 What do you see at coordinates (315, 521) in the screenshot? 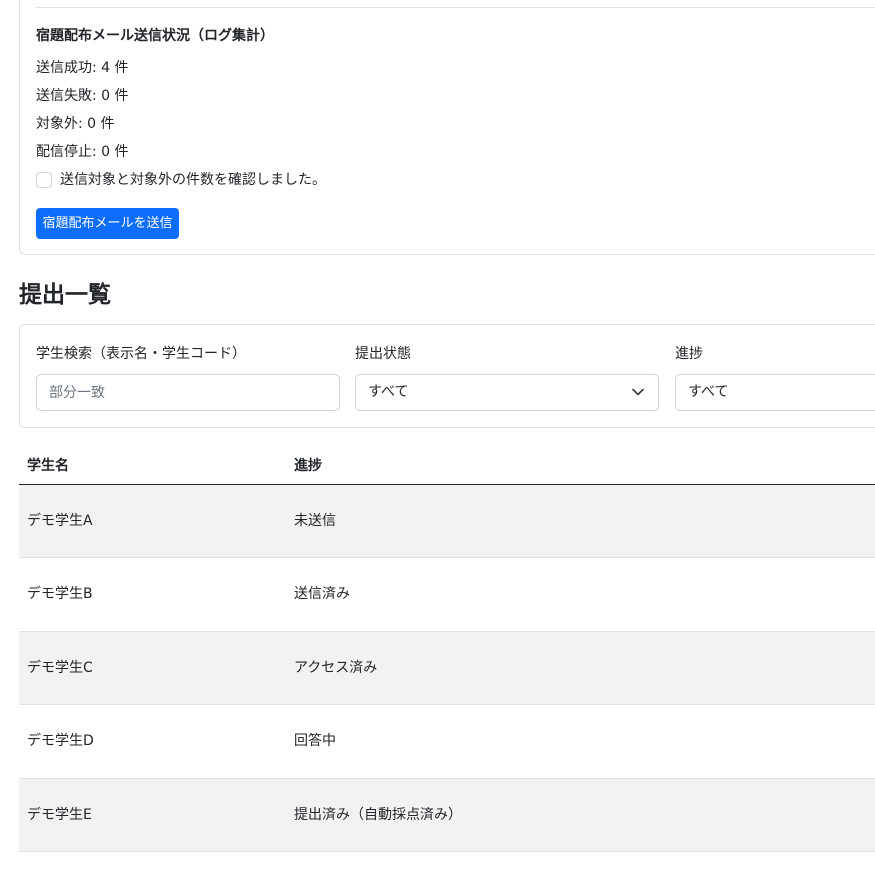
I see `progress-cell: 未送信` at bounding box center [315, 521].